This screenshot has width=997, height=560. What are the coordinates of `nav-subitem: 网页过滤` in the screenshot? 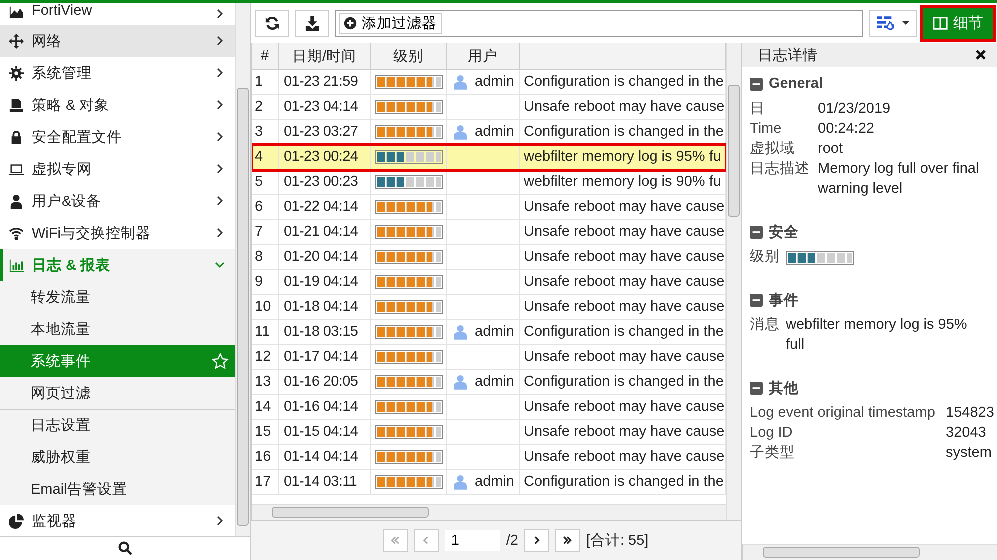 It's located at (117, 393).